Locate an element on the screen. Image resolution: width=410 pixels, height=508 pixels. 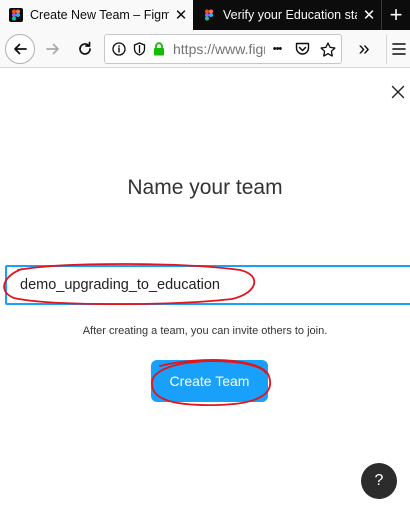
pocket-icon is located at coordinates (302, 49).